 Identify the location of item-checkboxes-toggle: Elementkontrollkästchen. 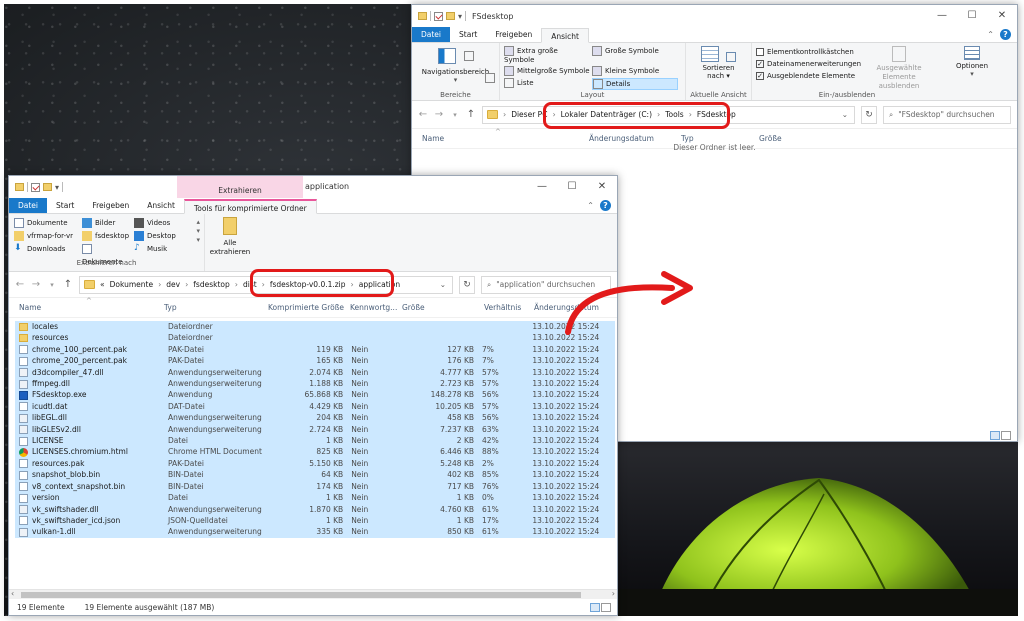
(808, 52).